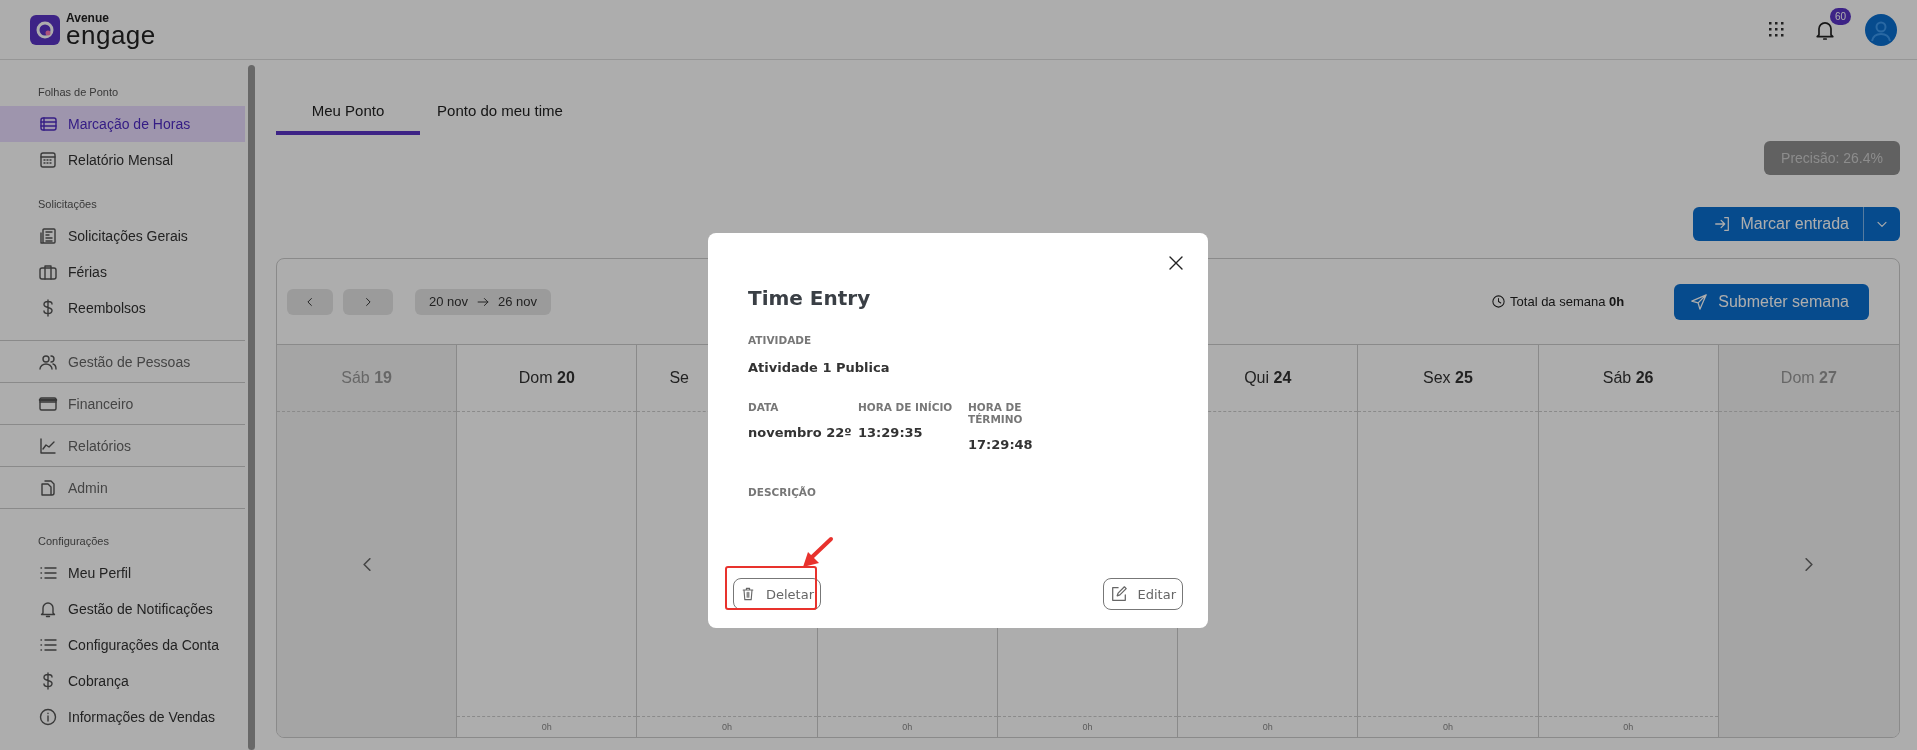 The image size is (1917, 750). What do you see at coordinates (748, 594) in the screenshot?
I see `trash-icon` at bounding box center [748, 594].